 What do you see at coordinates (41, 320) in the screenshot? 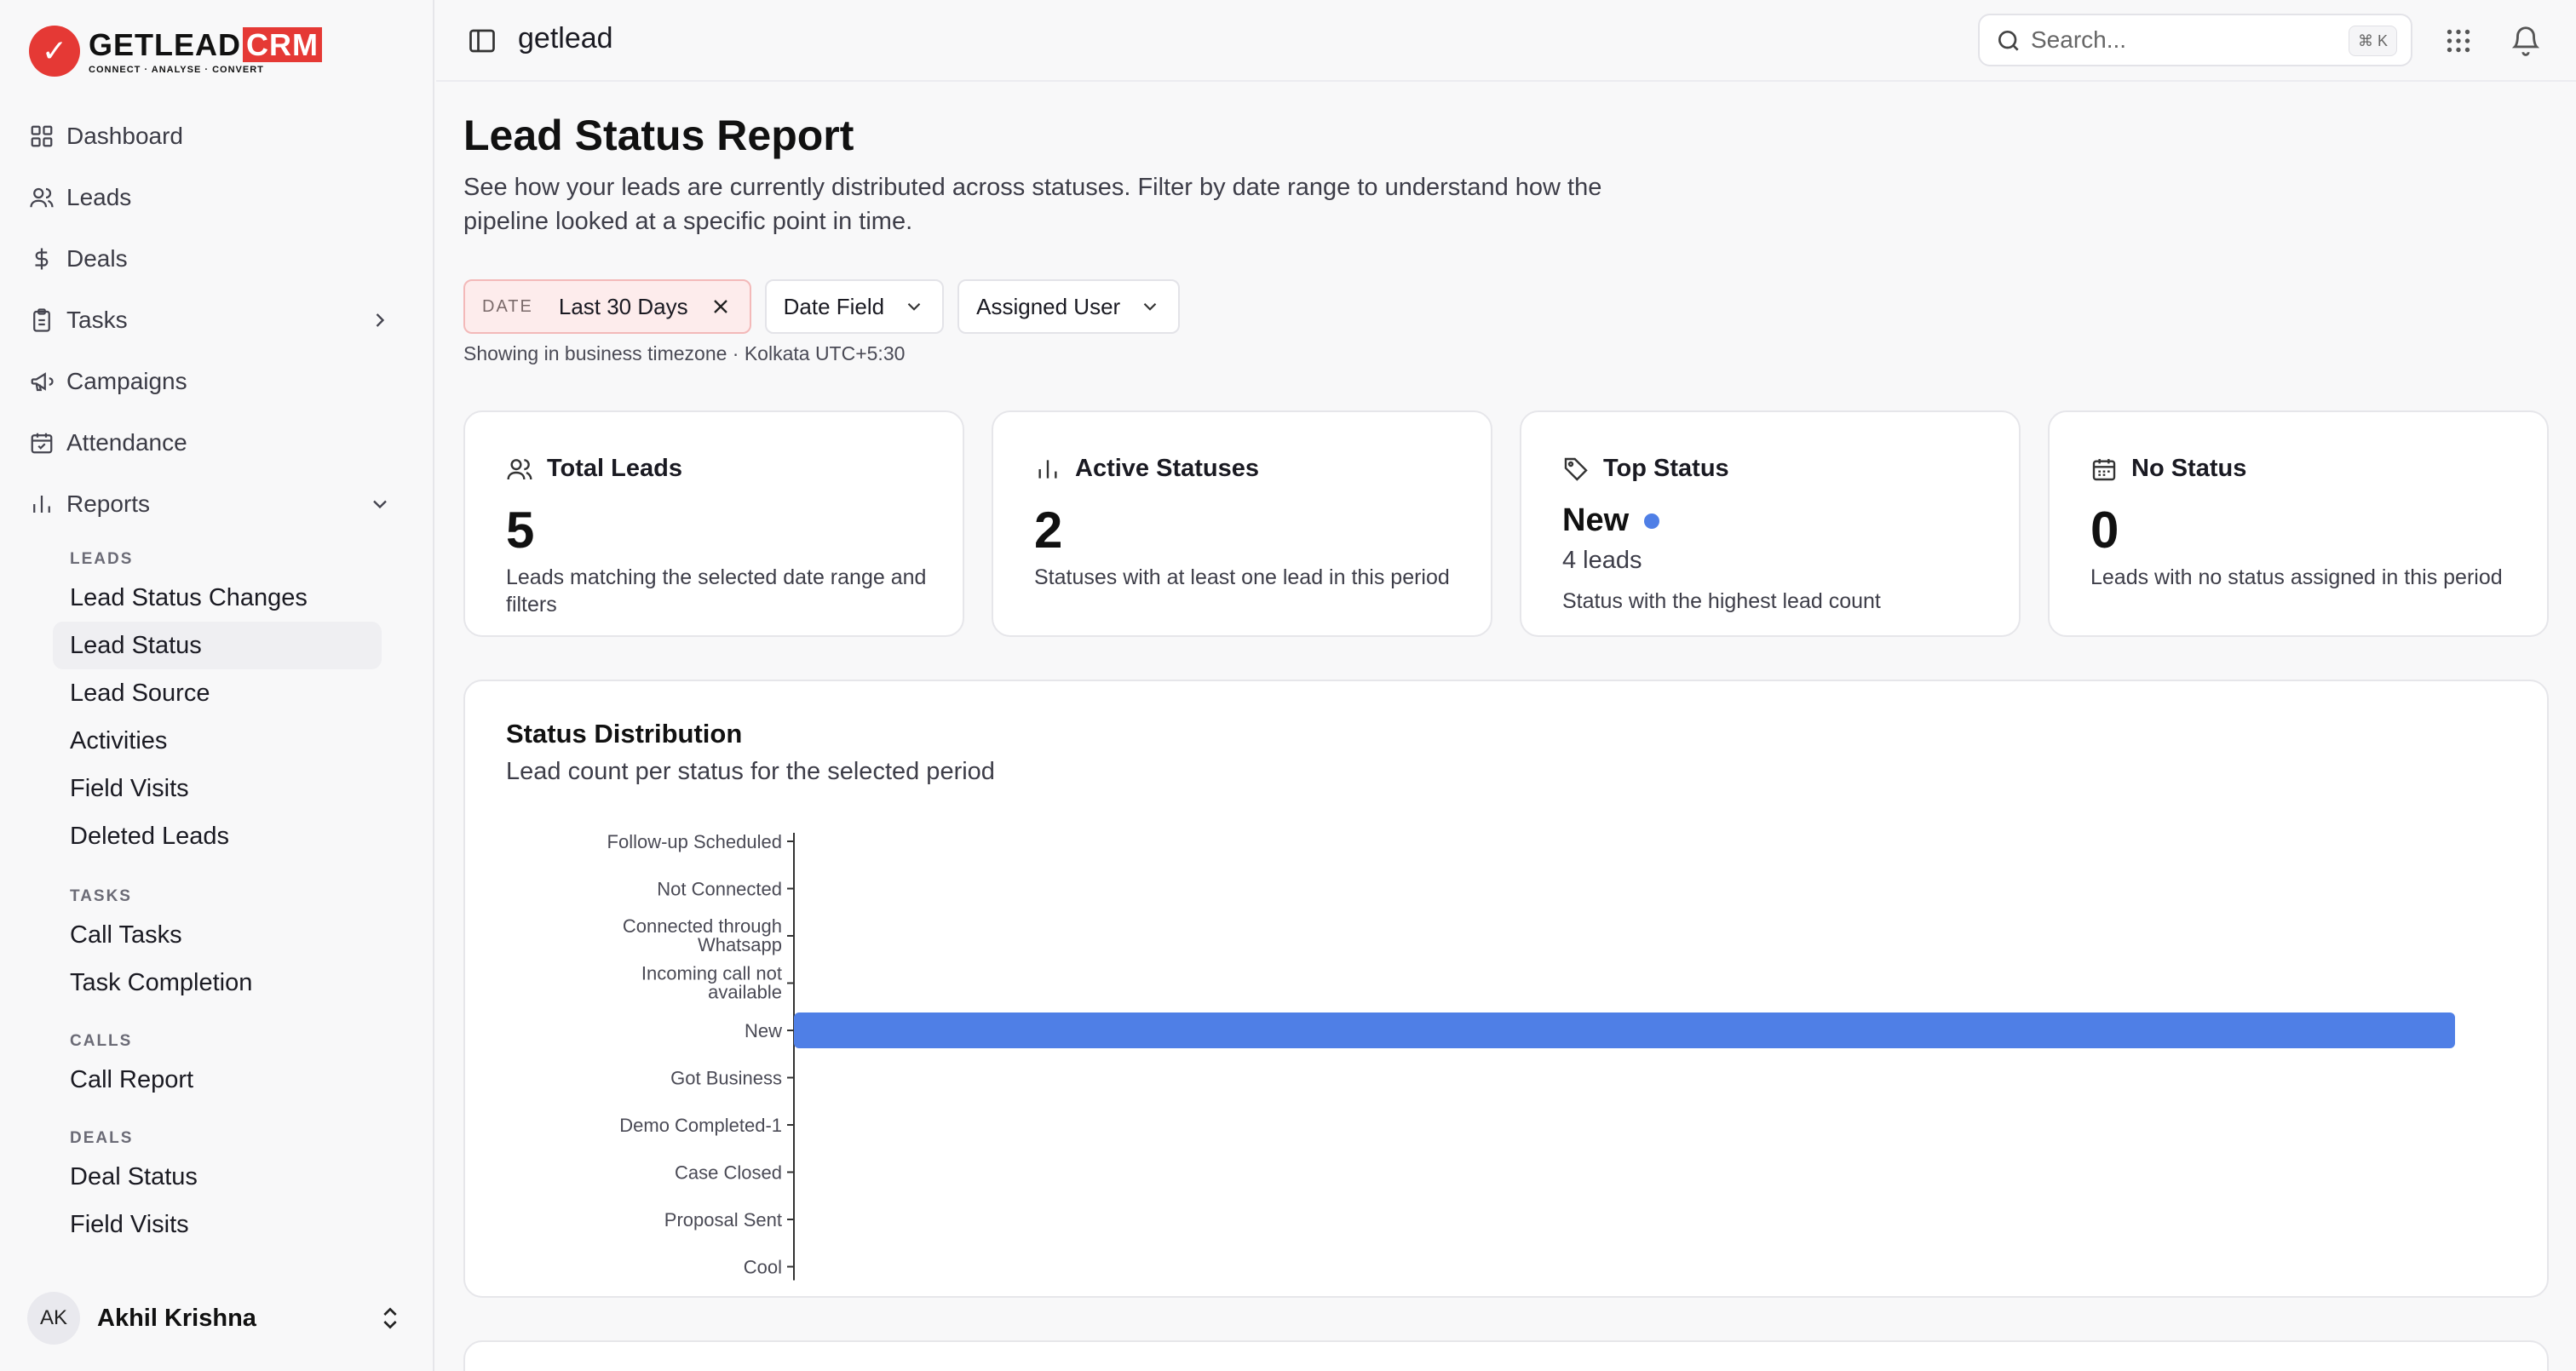
I see `clipboard-icon` at bounding box center [41, 320].